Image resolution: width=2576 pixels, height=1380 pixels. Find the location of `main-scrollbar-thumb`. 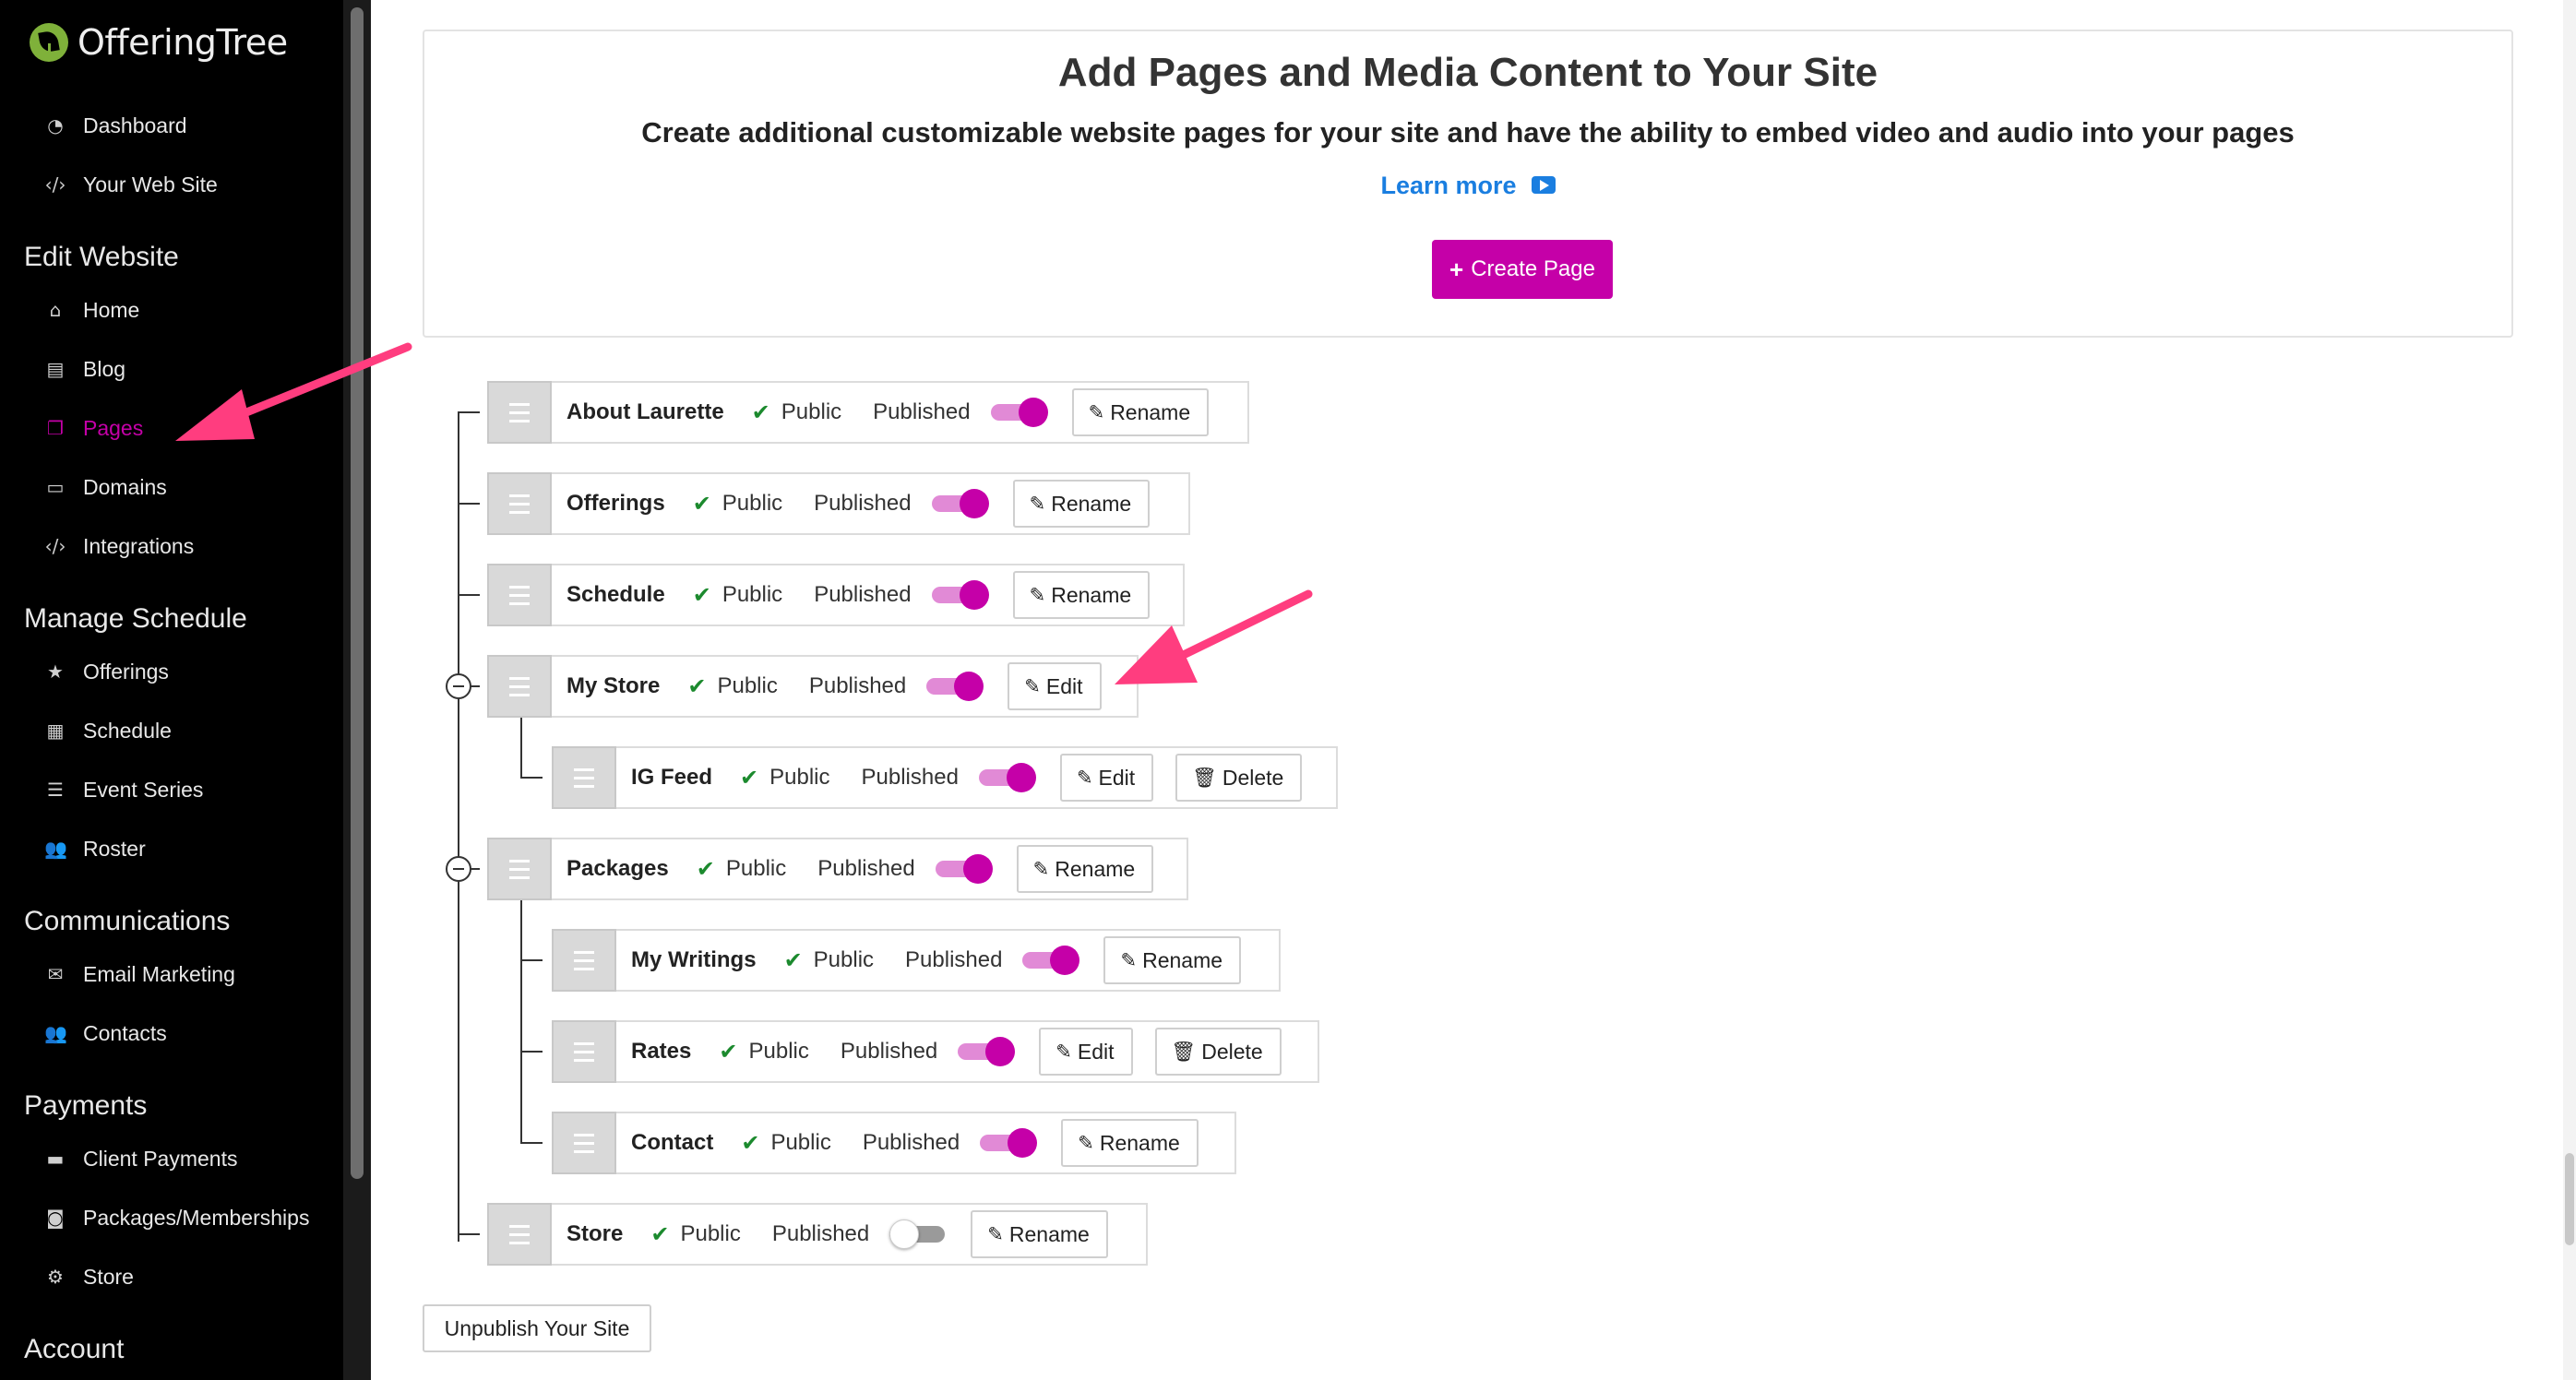

main-scrollbar-thumb is located at coordinates (2569, 1199).